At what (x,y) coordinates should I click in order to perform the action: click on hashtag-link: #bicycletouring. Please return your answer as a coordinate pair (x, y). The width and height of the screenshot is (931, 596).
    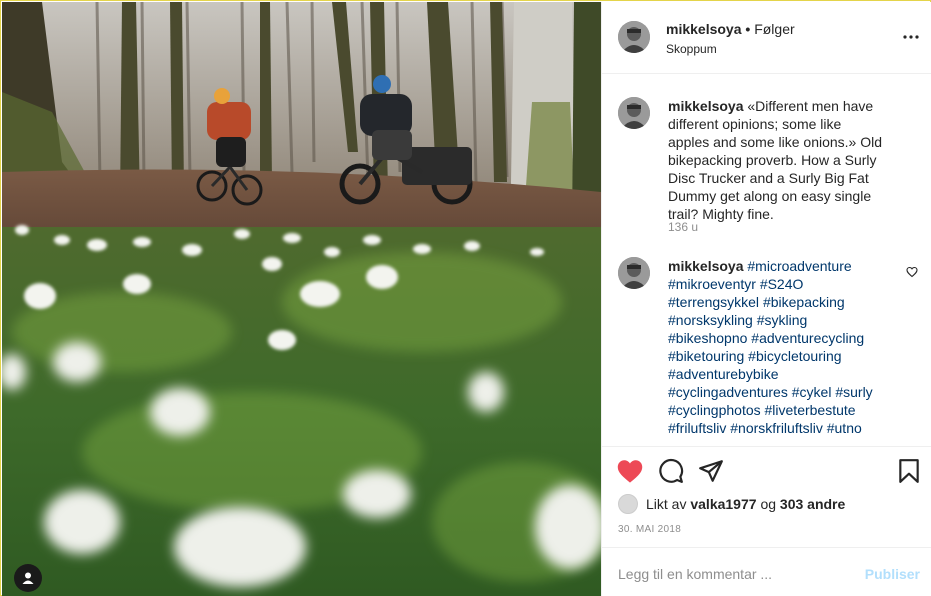
    Looking at the image, I should click on (794, 356).